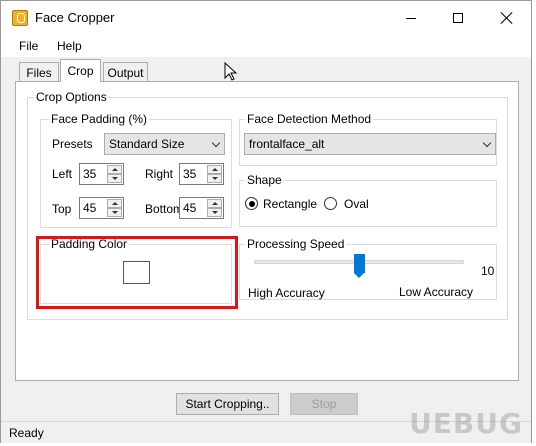 This screenshot has height=446, width=536. What do you see at coordinates (251, 203) in the screenshot?
I see `rectangle-radio` at bounding box center [251, 203].